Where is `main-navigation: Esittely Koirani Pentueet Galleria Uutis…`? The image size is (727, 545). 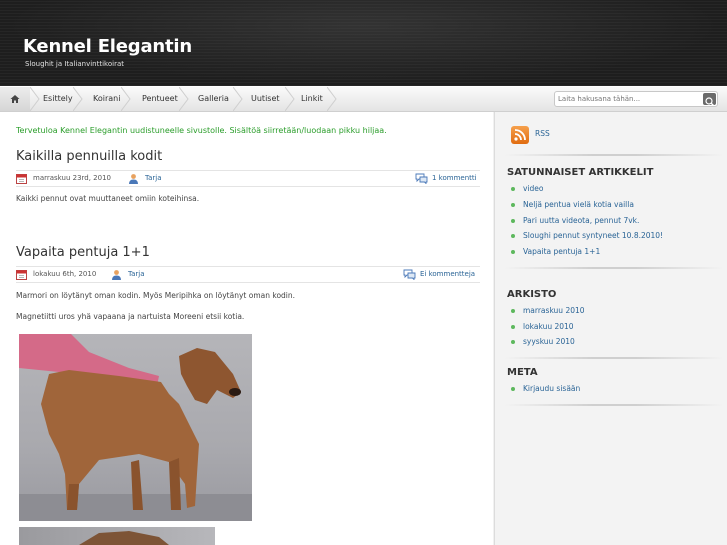 main-navigation: Esittely Koirani Pentueet Galleria Uutis… is located at coordinates (363, 99).